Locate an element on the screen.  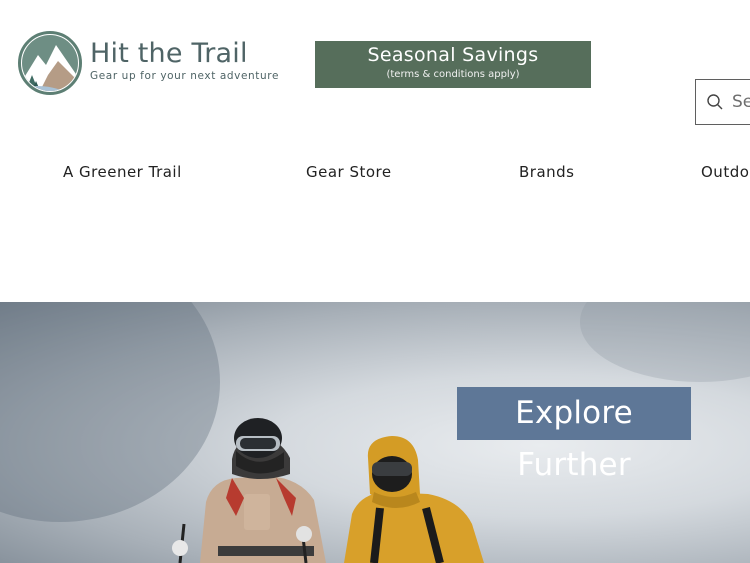
logo-tagline: Gear up for your next adventure is located at coordinates (185, 75).